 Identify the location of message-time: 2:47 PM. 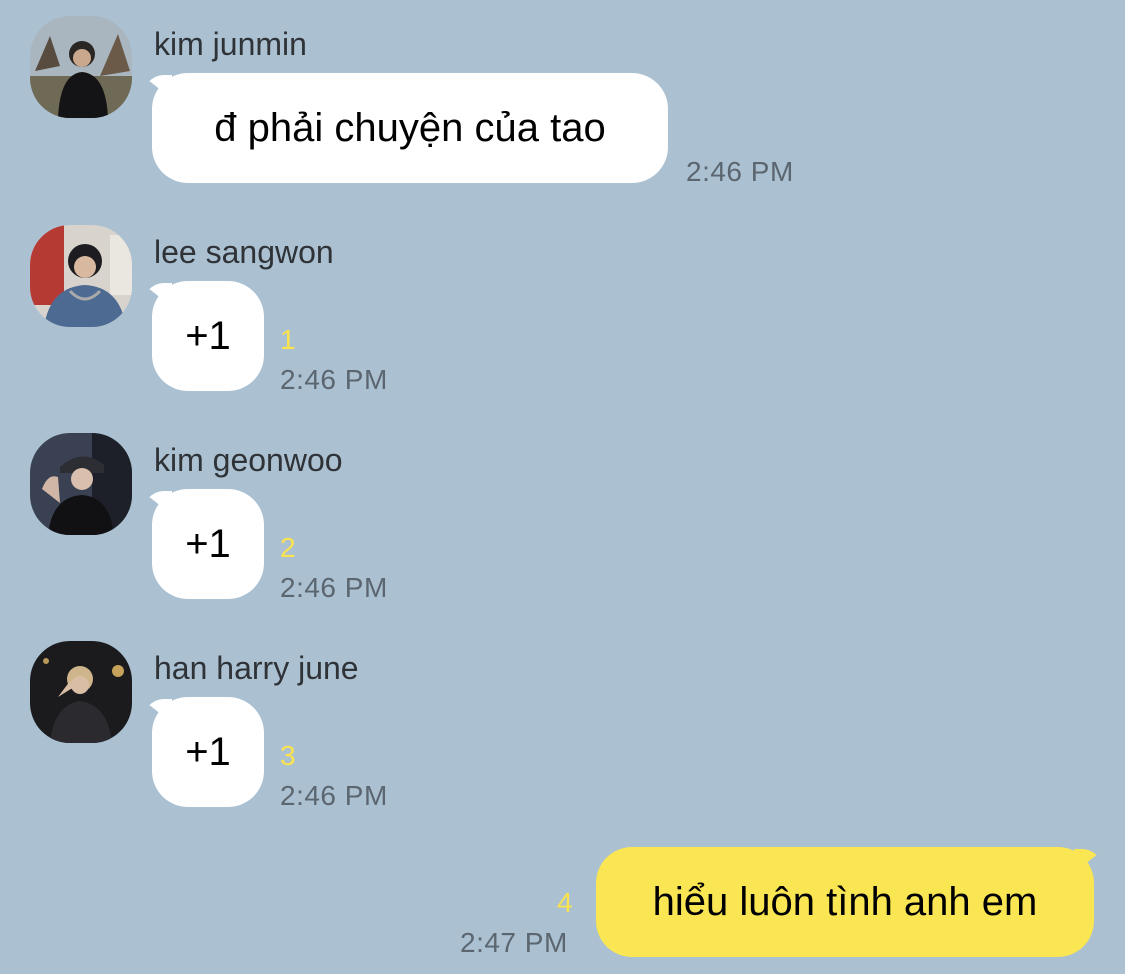
(514, 942).